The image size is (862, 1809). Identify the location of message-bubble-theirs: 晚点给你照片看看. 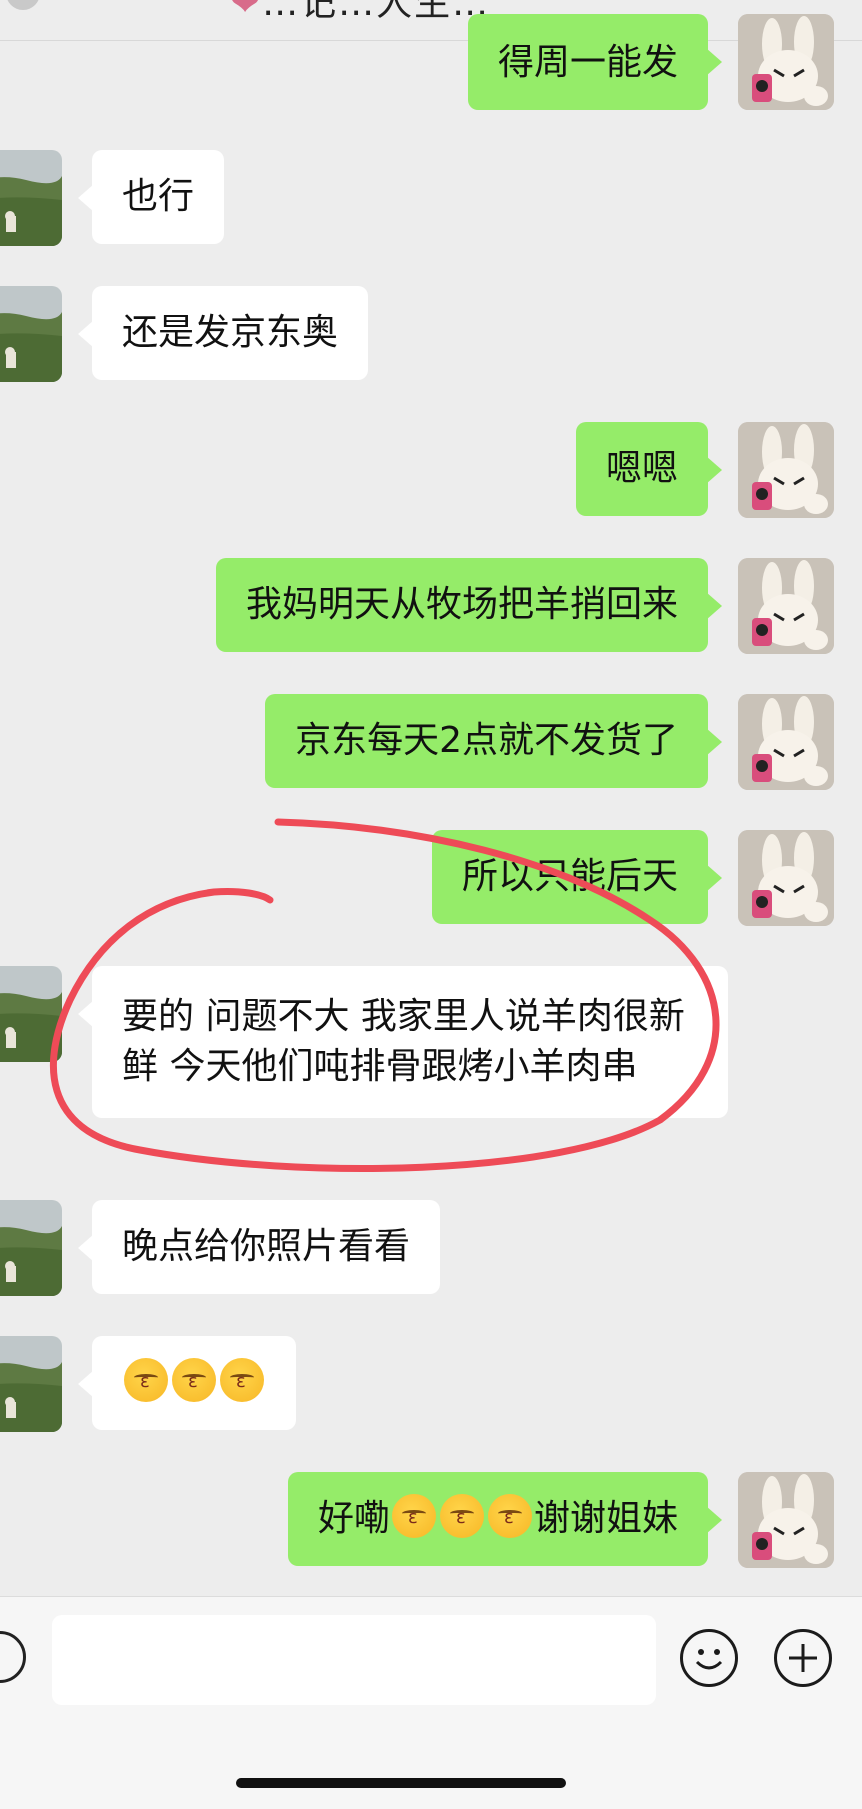
(259, 1247).